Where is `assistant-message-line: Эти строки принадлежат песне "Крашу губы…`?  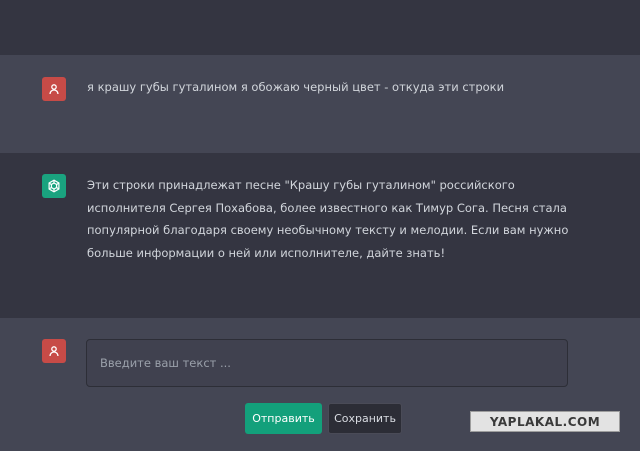
assistant-message-line: Эти строки принадлежат песне "Крашу губы… is located at coordinates (301, 185).